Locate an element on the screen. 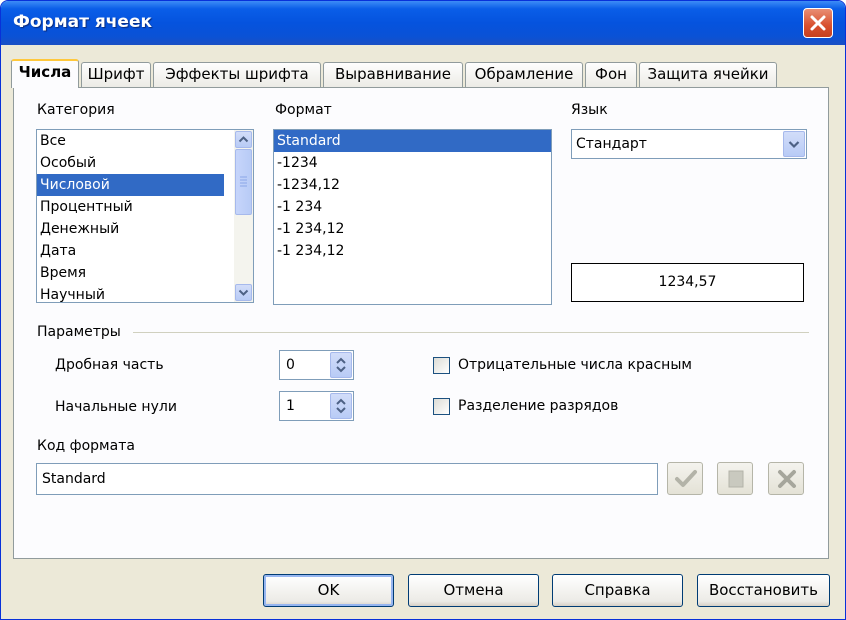 The image size is (846, 620). list-item: Время is located at coordinates (145, 273).